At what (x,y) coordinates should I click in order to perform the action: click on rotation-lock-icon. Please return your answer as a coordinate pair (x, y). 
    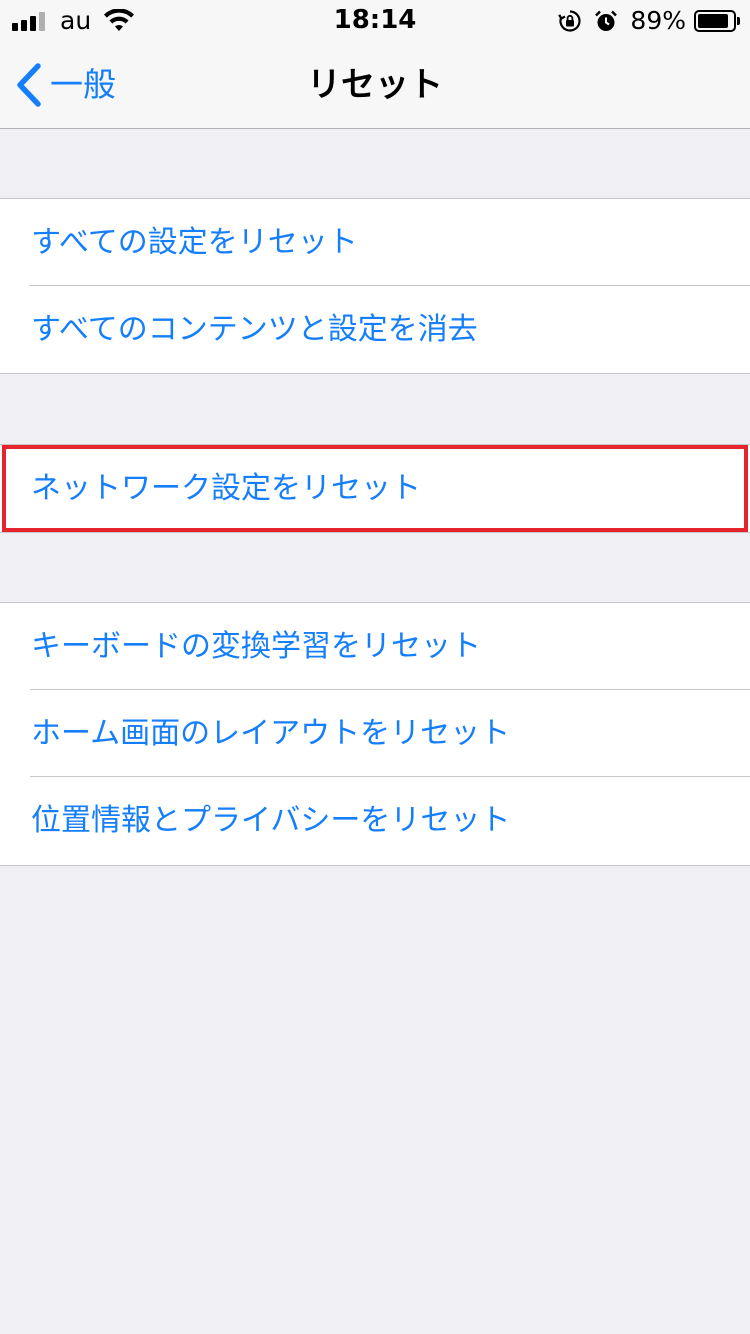
    Looking at the image, I should click on (570, 21).